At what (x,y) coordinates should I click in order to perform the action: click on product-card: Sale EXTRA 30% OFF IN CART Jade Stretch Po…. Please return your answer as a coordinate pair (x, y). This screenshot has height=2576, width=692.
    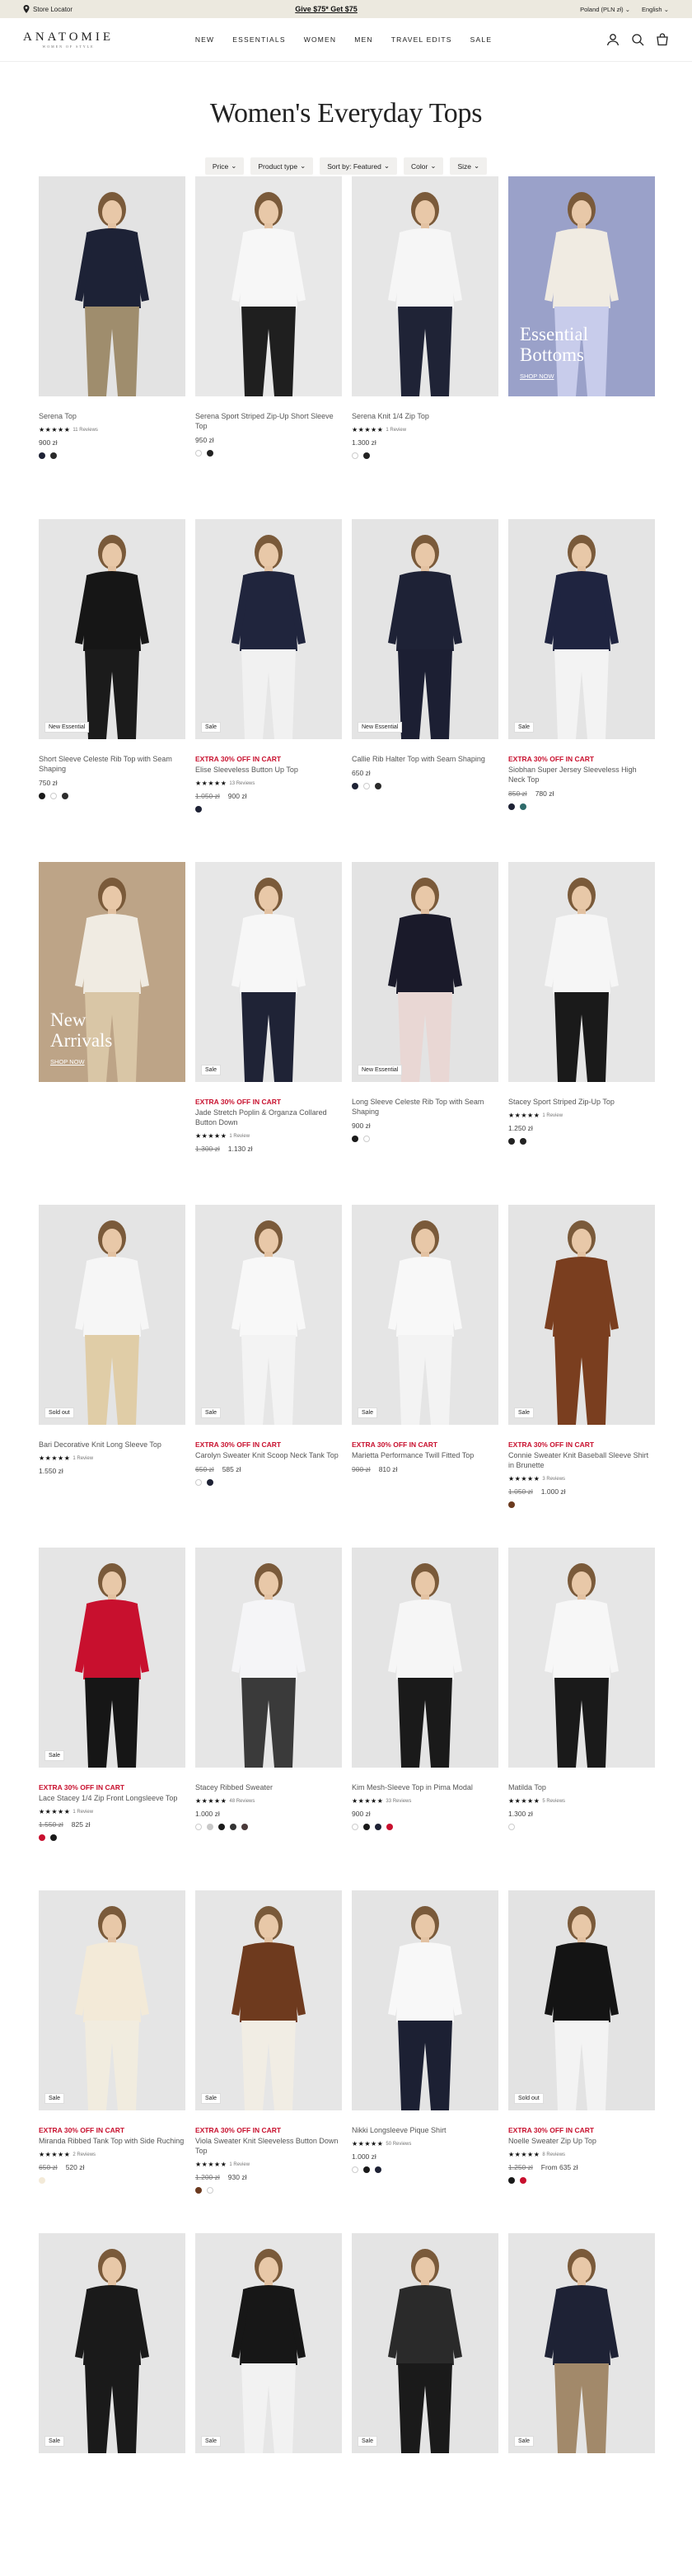
    Looking at the image, I should click on (268, 1033).